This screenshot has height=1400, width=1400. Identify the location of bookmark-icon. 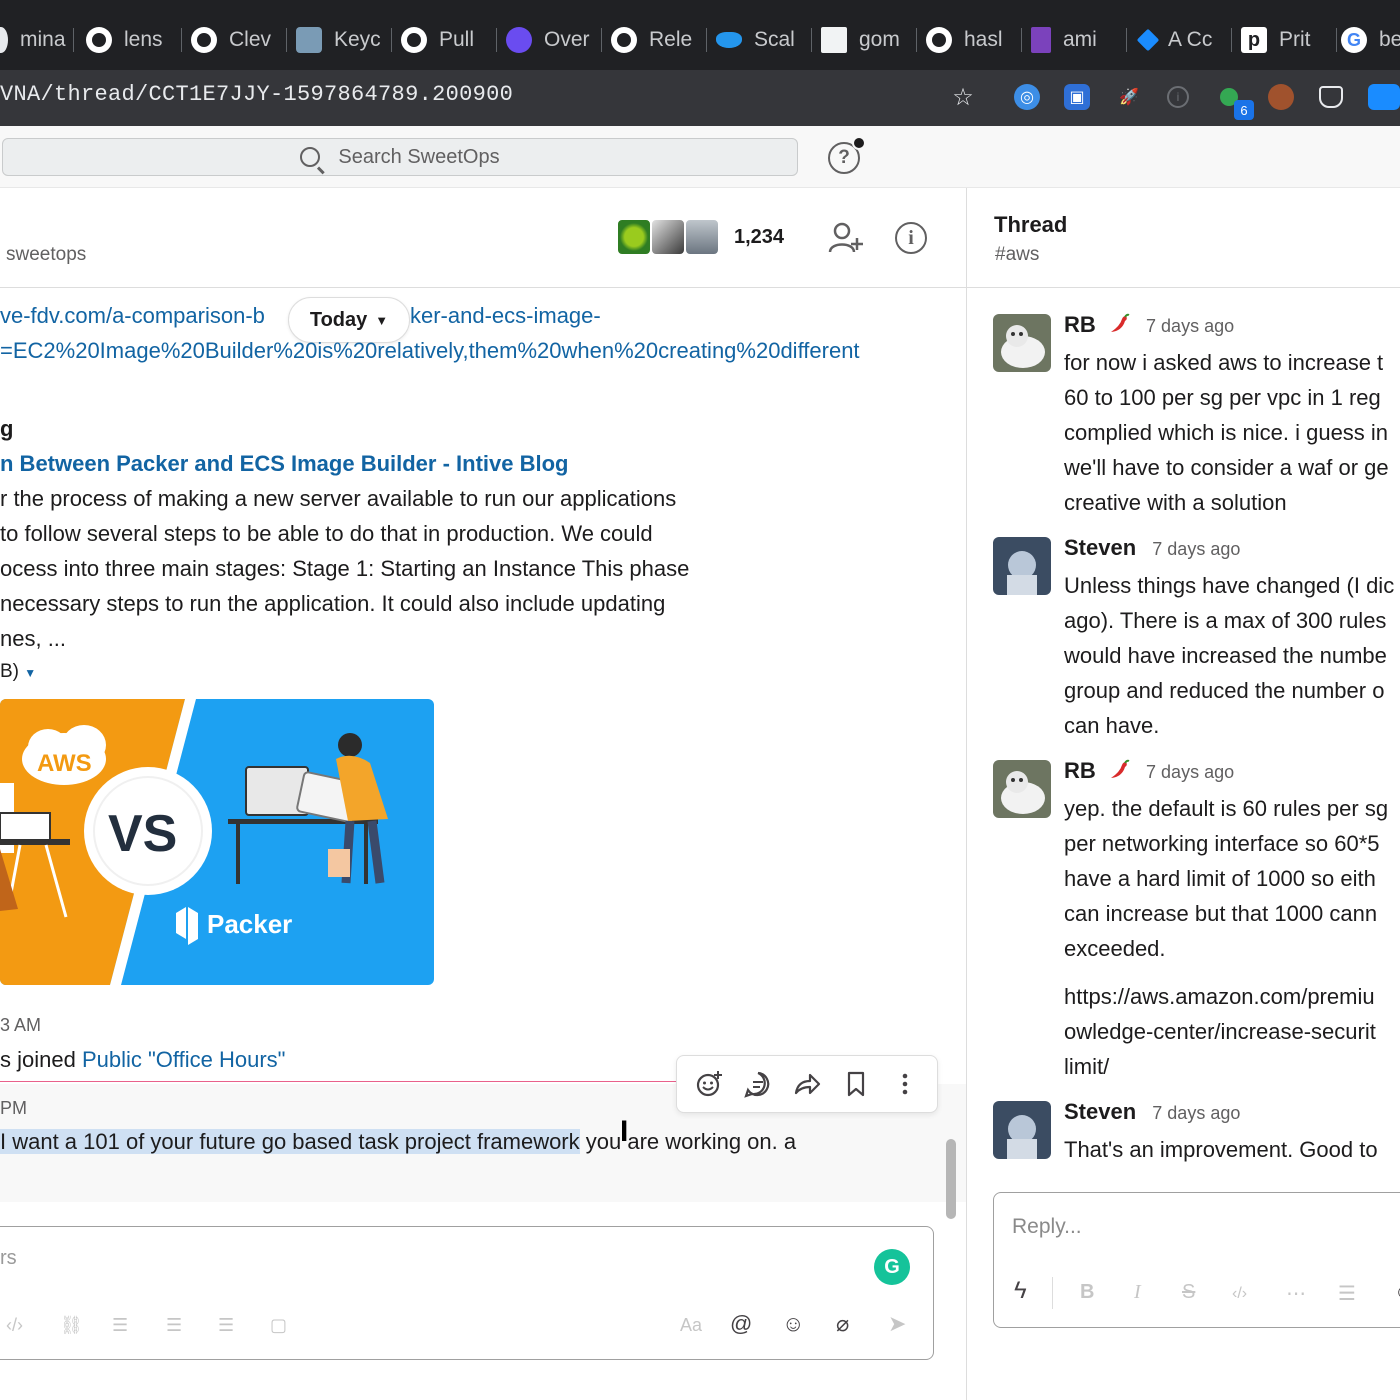
(856, 1084).